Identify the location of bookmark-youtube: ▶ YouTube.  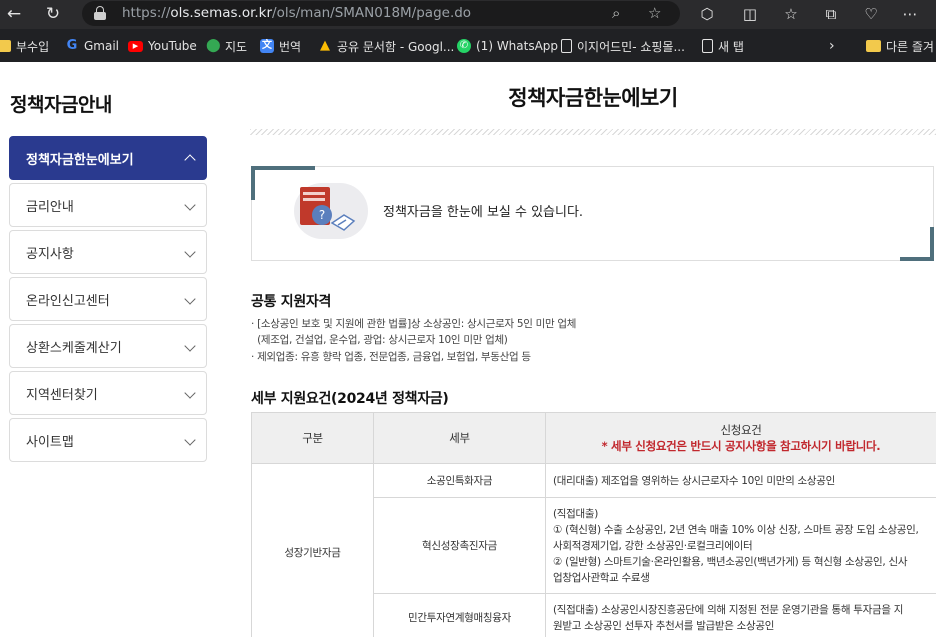
(162, 46).